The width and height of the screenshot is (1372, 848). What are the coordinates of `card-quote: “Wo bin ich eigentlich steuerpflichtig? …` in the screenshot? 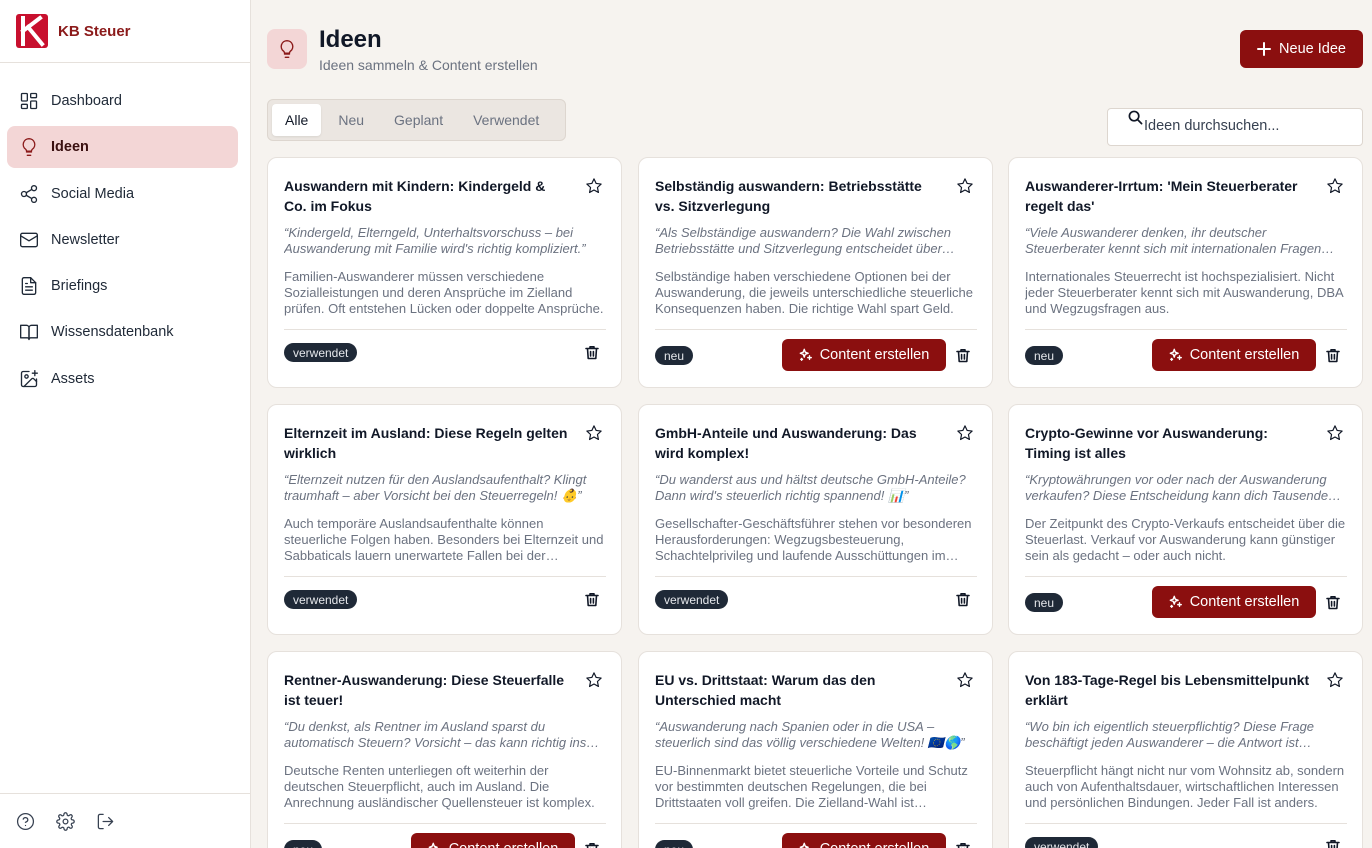 It's located at (1170, 734).